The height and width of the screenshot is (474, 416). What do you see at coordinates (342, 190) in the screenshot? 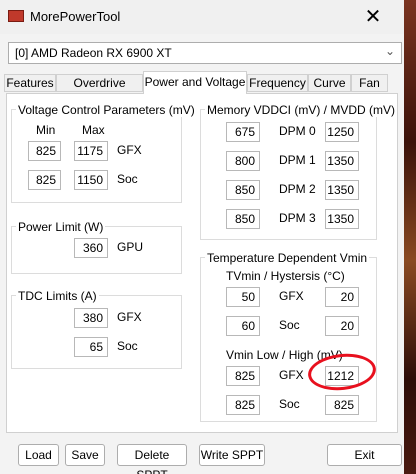
I see `memory-mvdd-dpm2-field: 1350` at bounding box center [342, 190].